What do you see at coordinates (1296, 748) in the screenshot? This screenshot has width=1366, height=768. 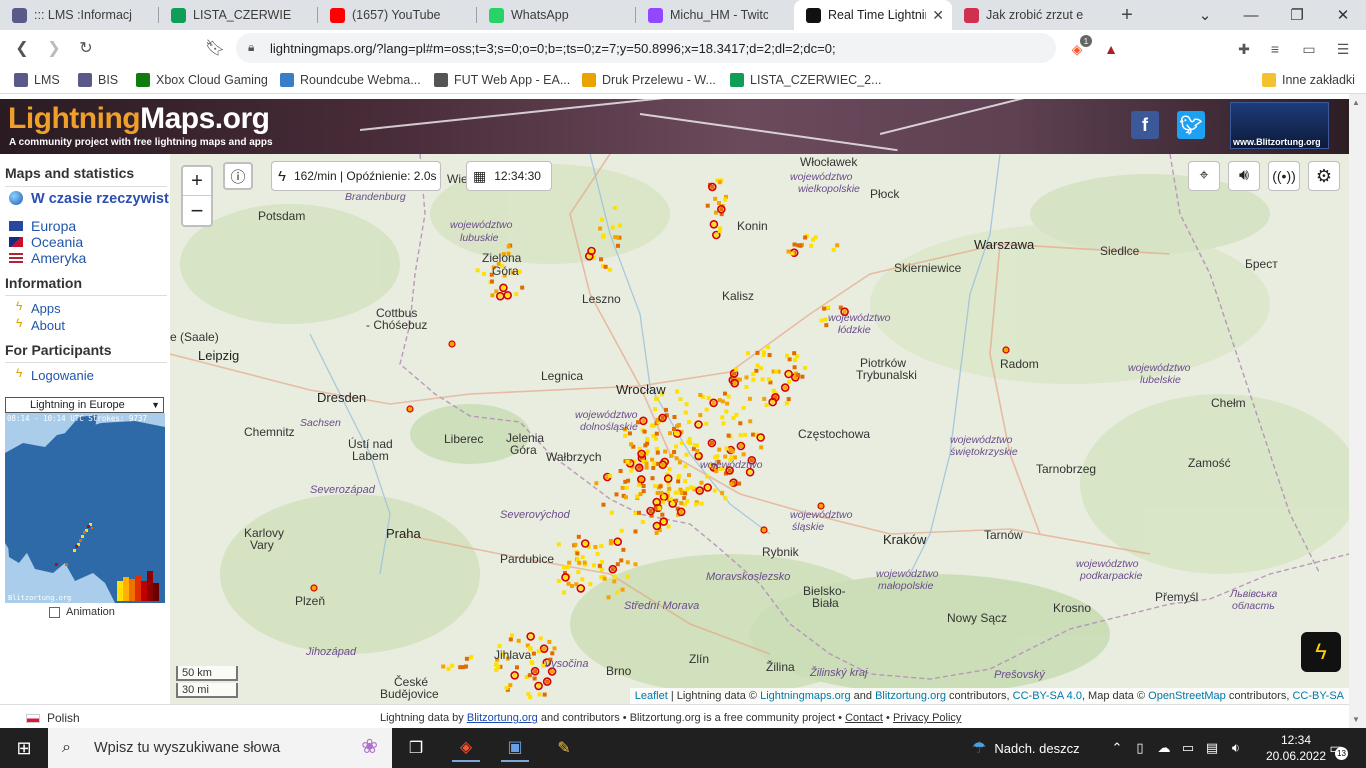 I see `taskbar-clock: 12:34 20.06.2022` at bounding box center [1296, 748].